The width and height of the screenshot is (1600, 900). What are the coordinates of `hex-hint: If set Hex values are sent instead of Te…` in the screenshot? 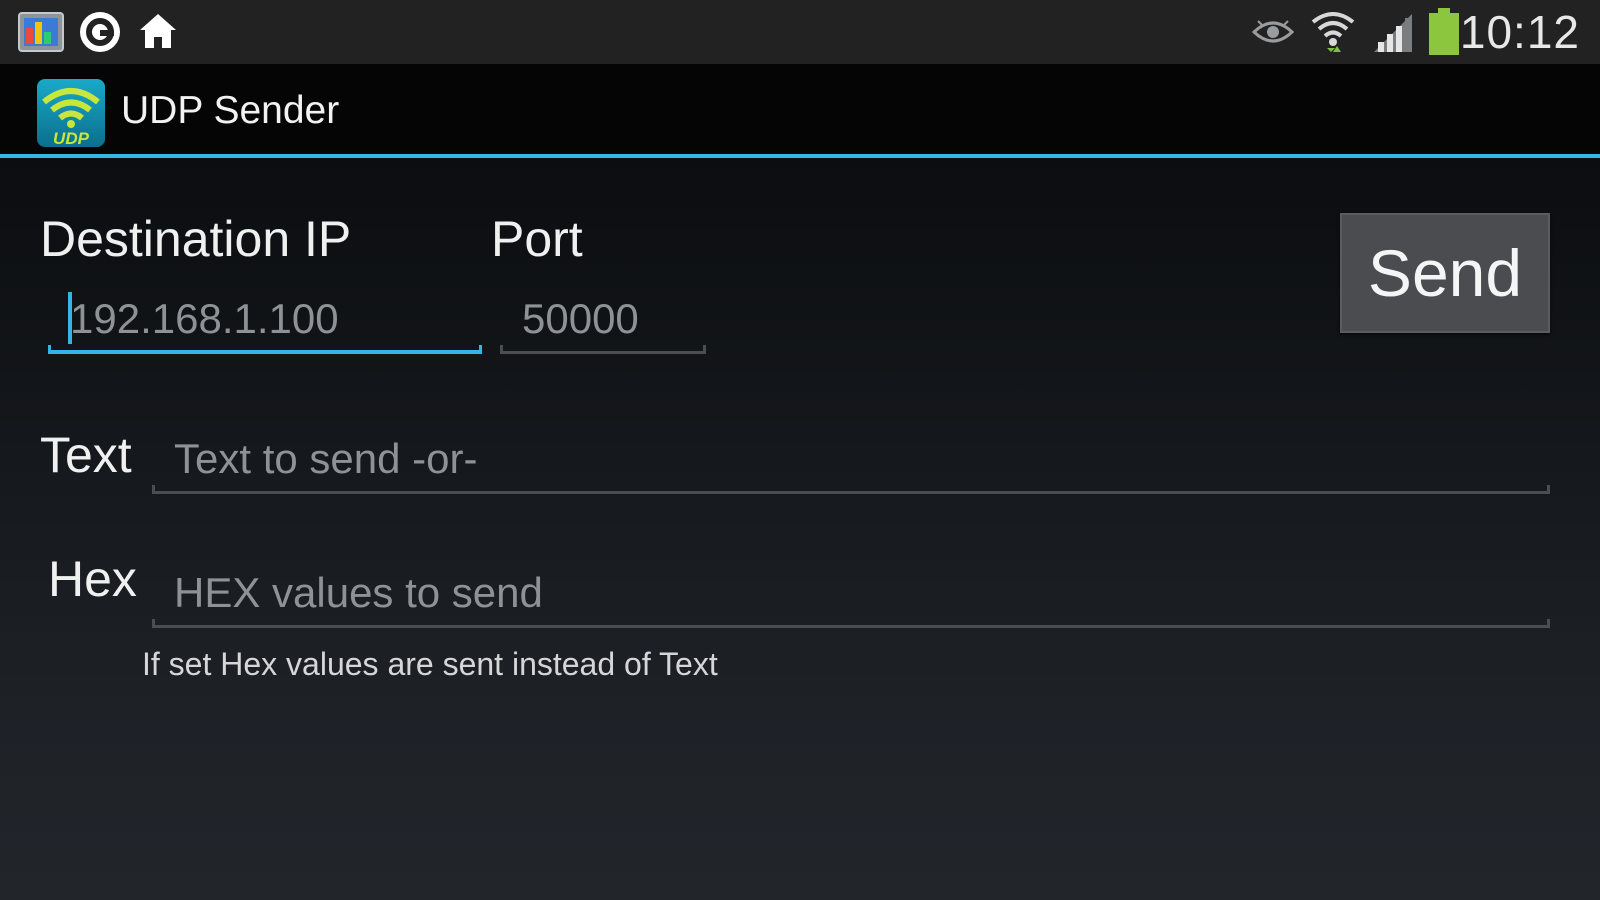 It's located at (430, 664).